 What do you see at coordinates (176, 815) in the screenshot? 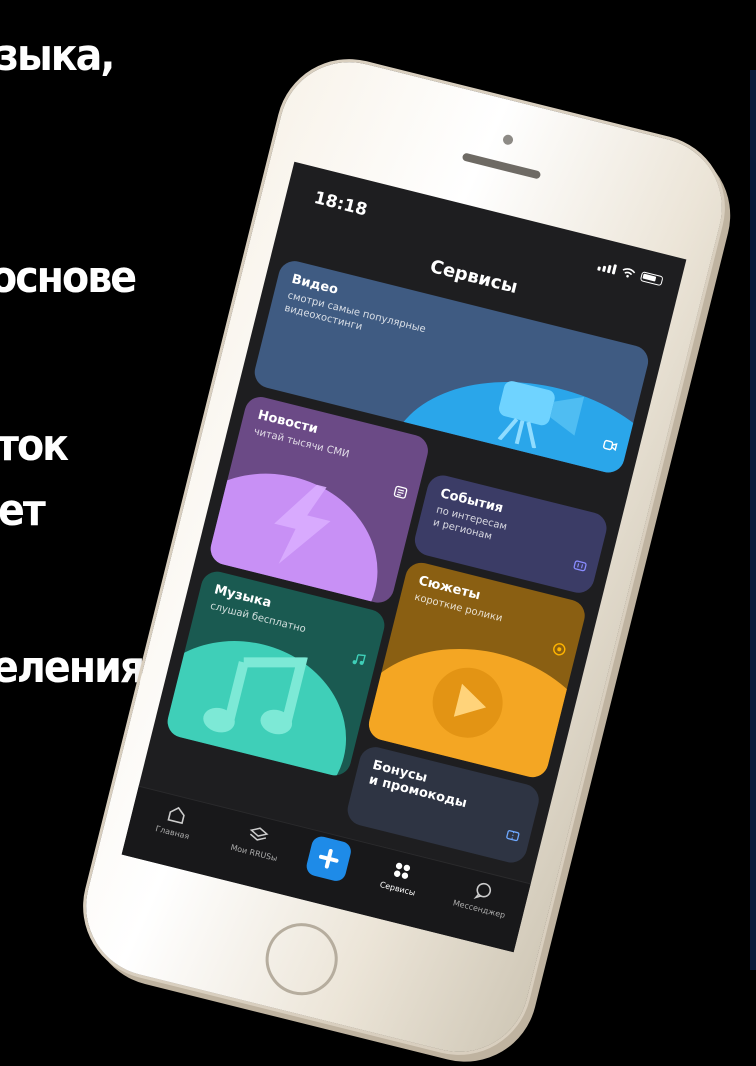
I see `home-icon` at bounding box center [176, 815].